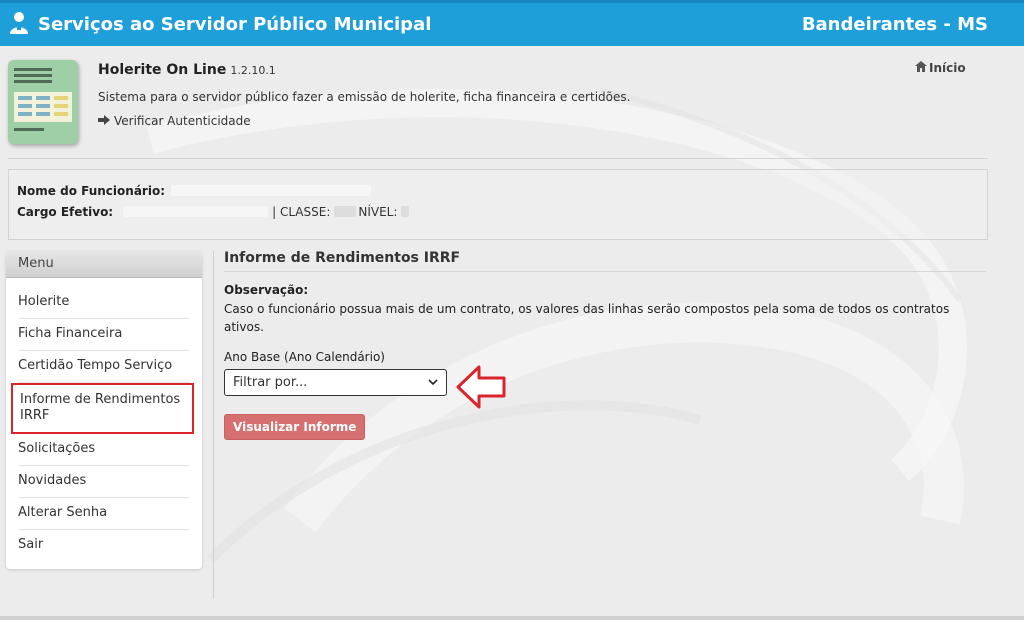  Describe the element at coordinates (345, 211) in the screenshot. I see `classe-redacted` at that location.